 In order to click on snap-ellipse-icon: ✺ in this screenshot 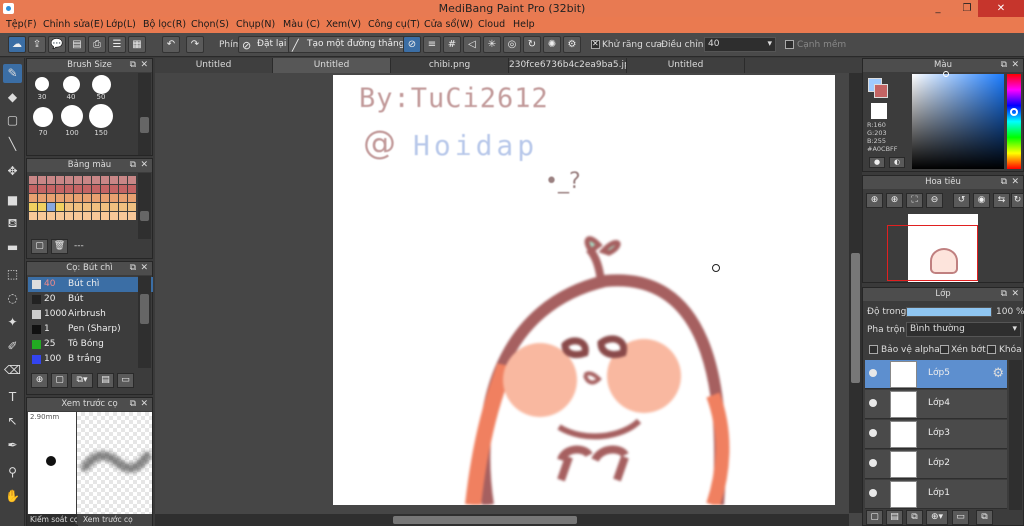, I will do `click(552, 44)`.